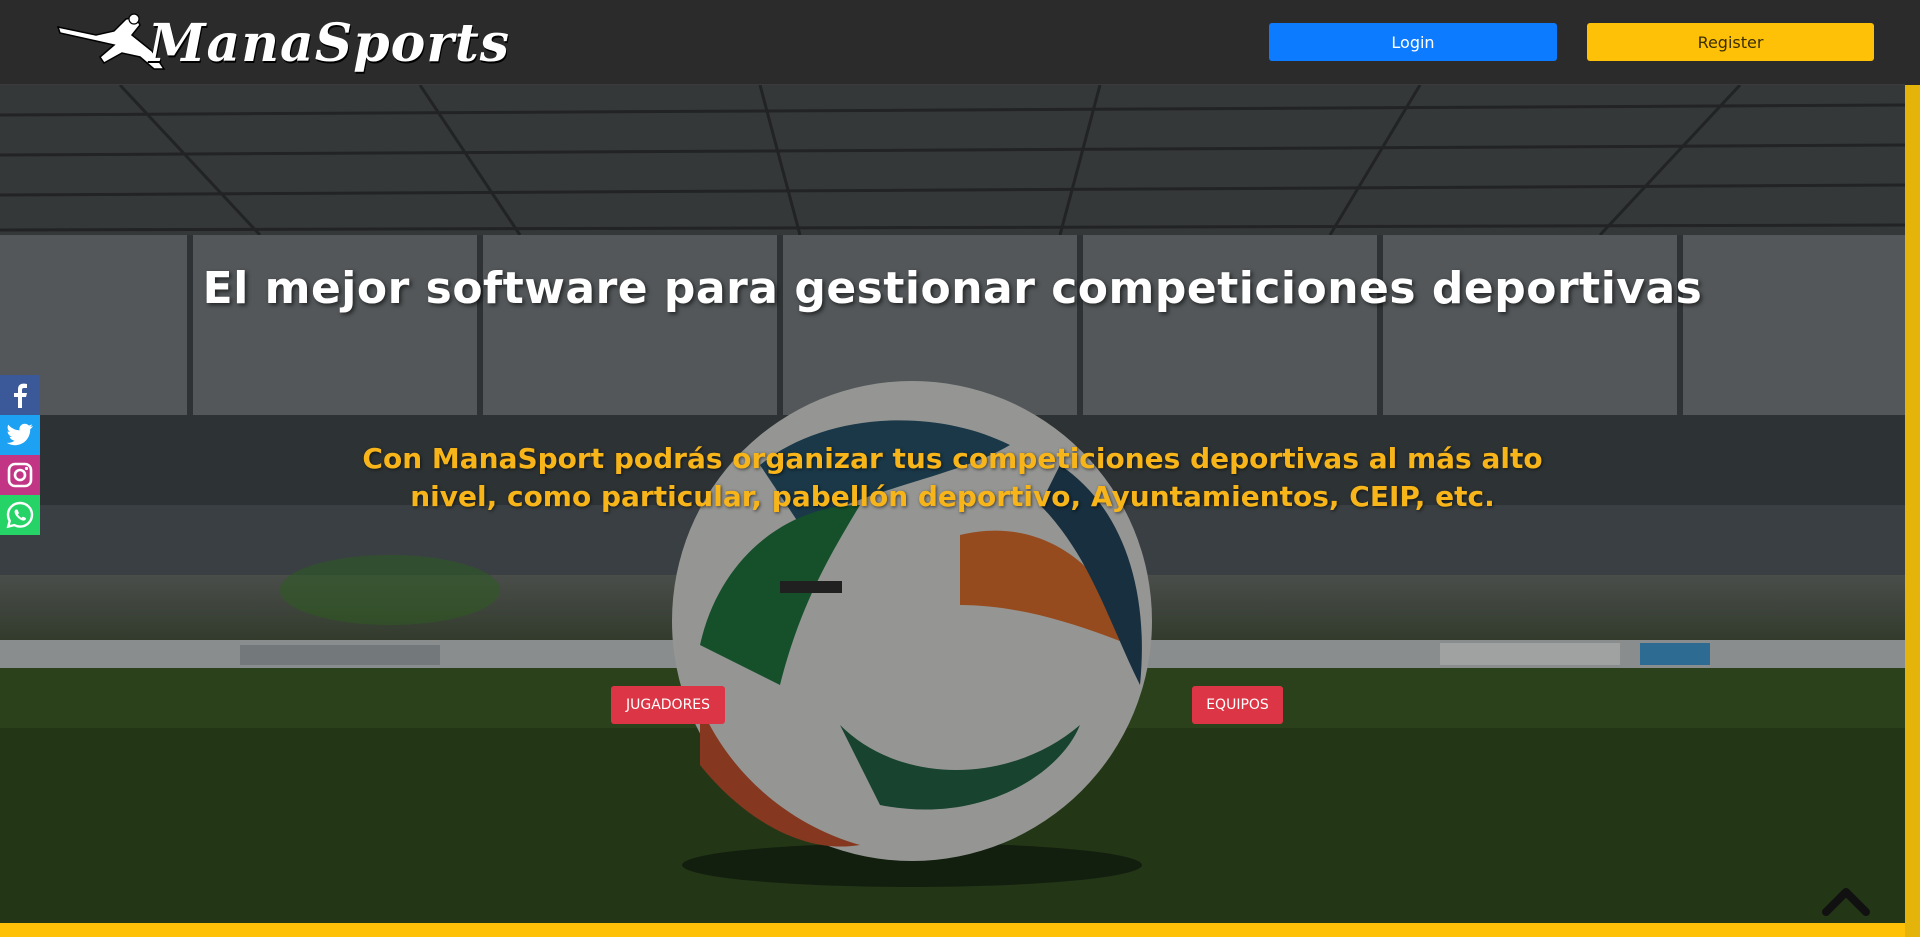 This screenshot has width=1920, height=937. What do you see at coordinates (952, 930) in the screenshot?
I see `footer-accent-bar` at bounding box center [952, 930].